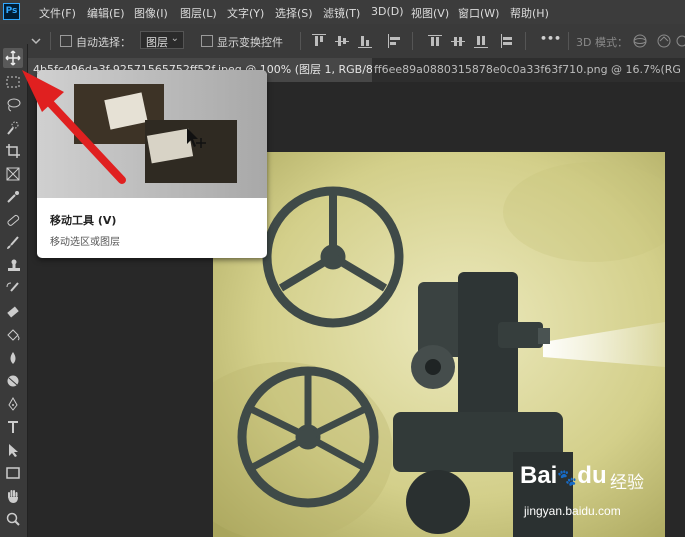 Image resolution: width=685 pixels, height=537 pixels. Describe the element at coordinates (294, 13) in the screenshot. I see `menu-select: 选择(S)` at that location.